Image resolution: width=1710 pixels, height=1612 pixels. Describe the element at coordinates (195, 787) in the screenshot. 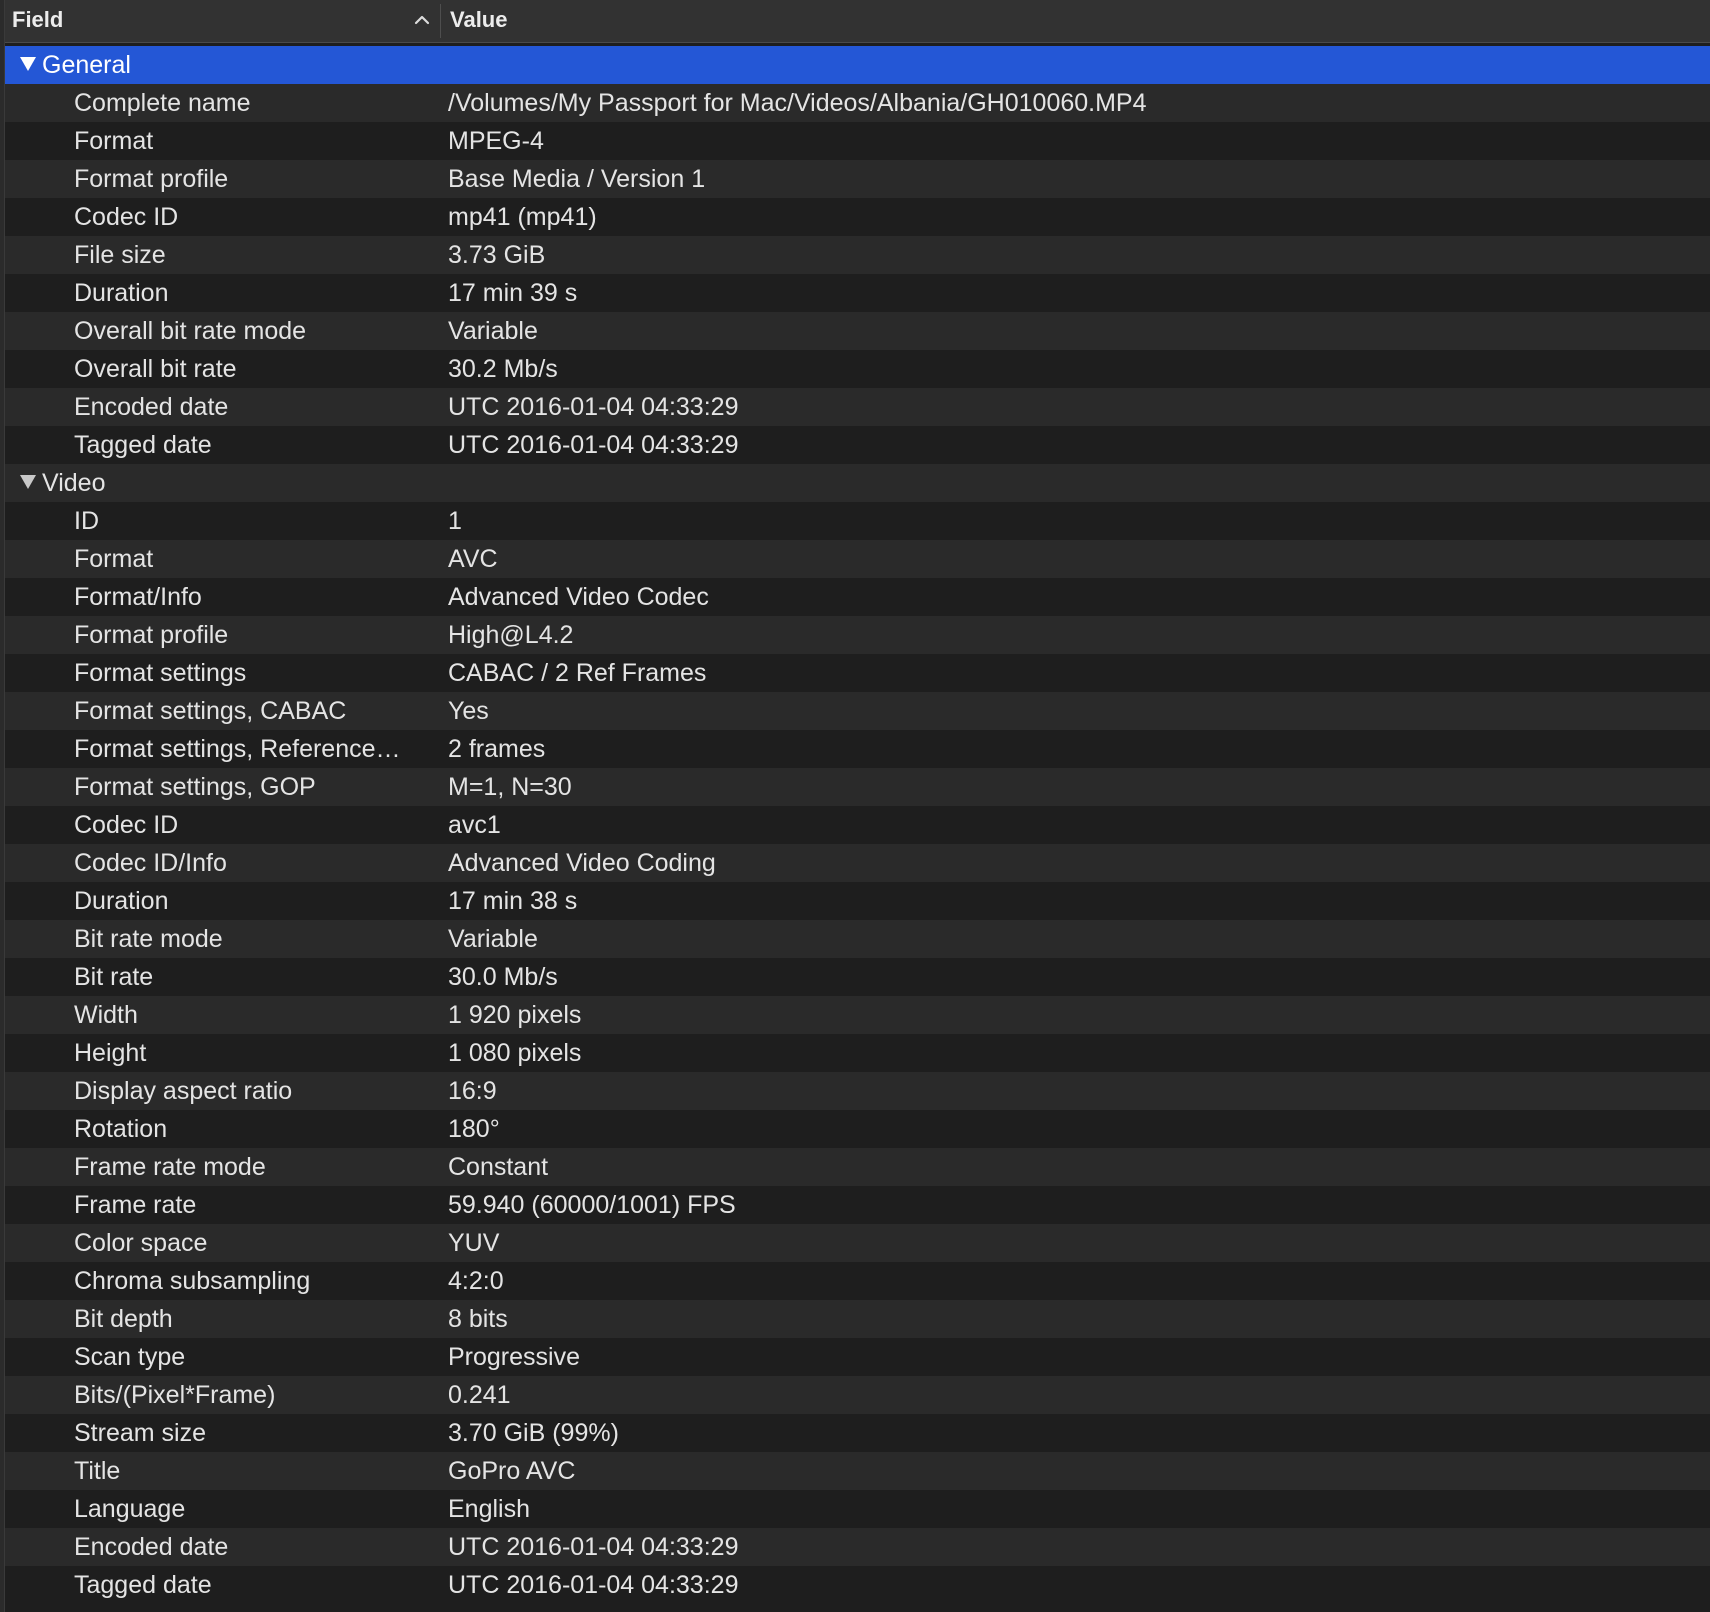

I see `field-cell: Format settings, GOP` at that location.